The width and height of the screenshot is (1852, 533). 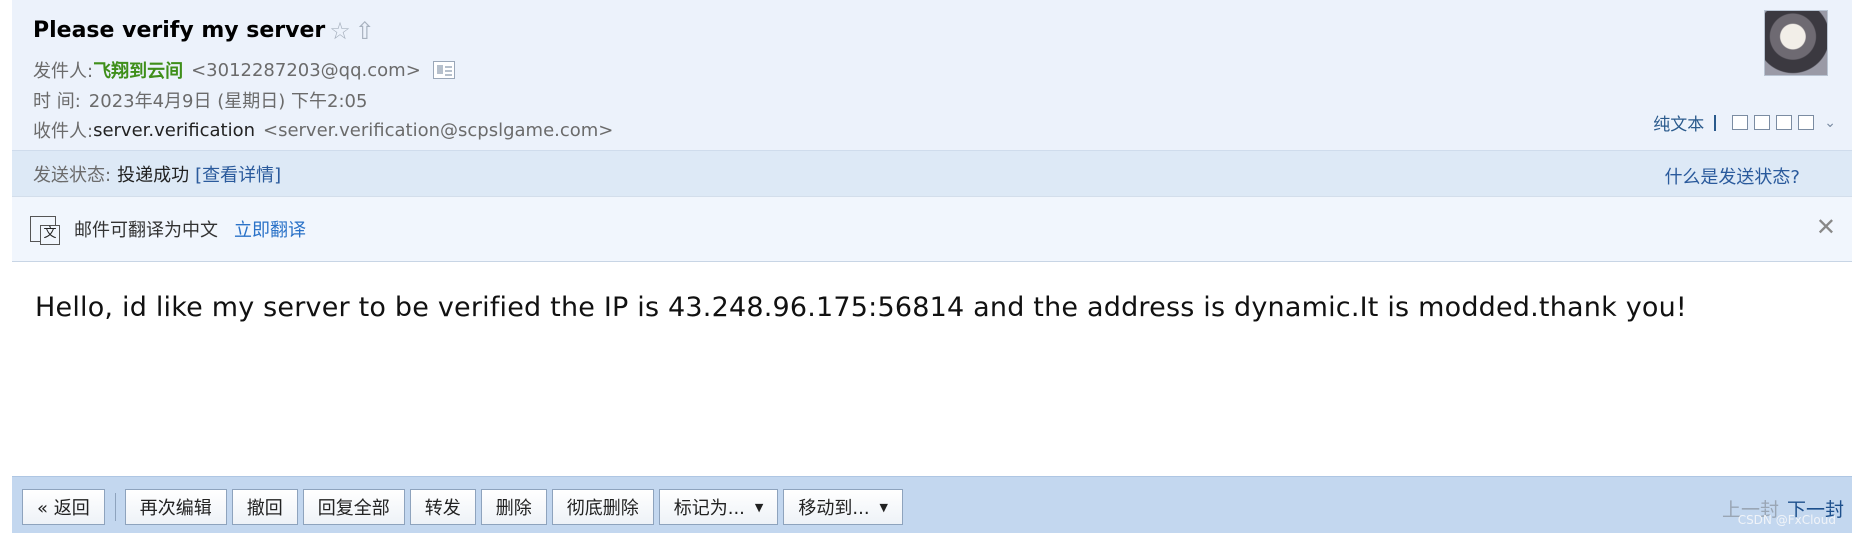 I want to click on status-help-link: 什么是发送状态?, so click(x=1732, y=176).